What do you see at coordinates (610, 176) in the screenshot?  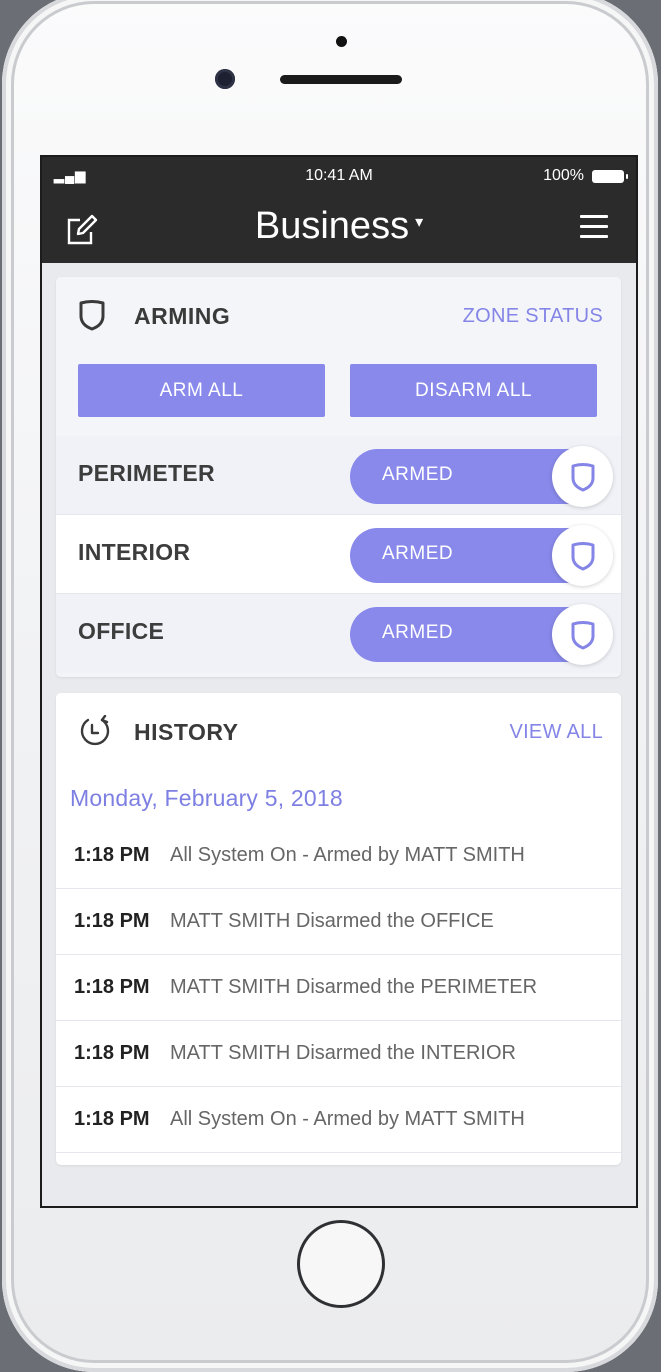 I see `battery-icon` at bounding box center [610, 176].